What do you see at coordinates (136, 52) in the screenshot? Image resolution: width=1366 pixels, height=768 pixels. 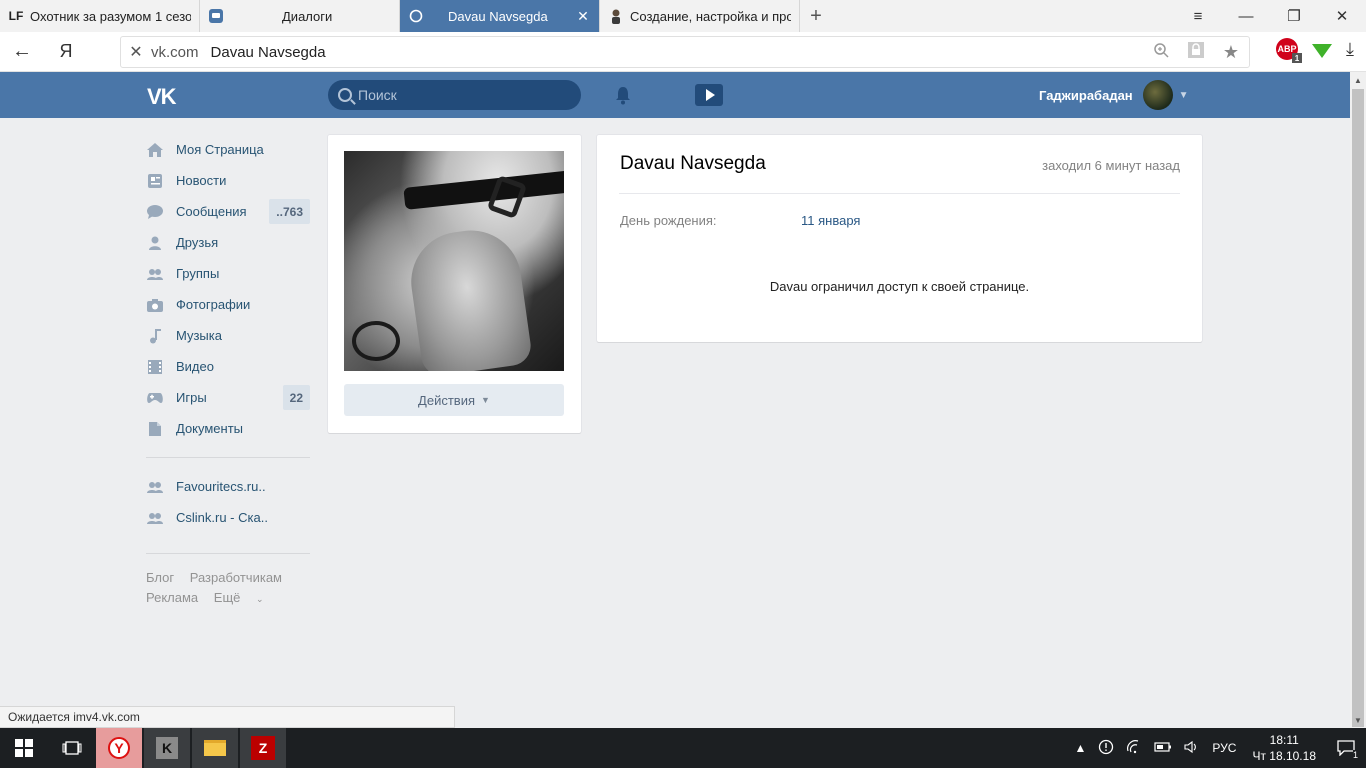 I see `stop-loading-icon: ✕` at bounding box center [136, 52].